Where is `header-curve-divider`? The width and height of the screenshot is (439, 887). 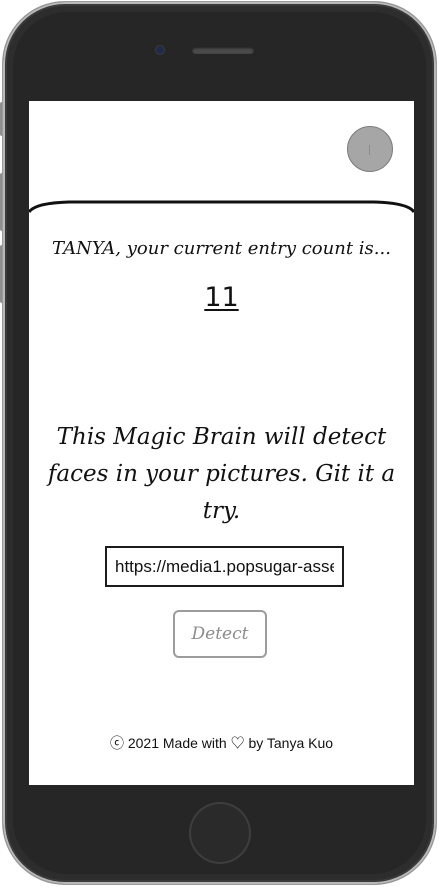
header-curve-divider is located at coordinates (221, 206).